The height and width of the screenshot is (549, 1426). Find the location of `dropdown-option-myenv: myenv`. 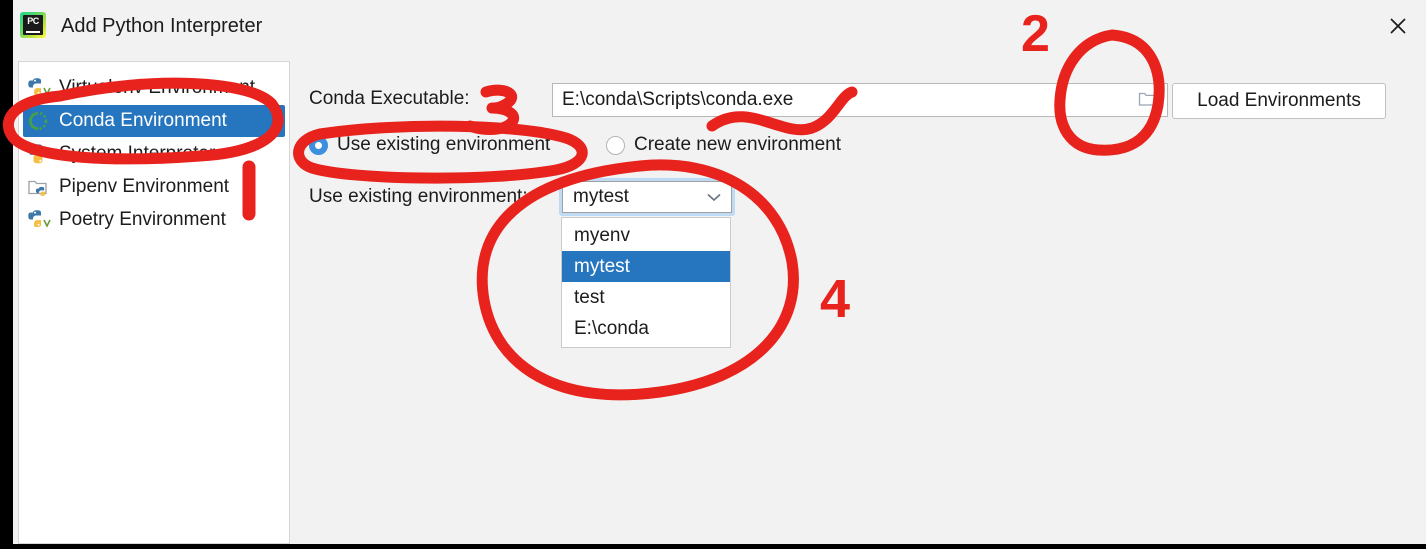

dropdown-option-myenv: myenv is located at coordinates (646, 235).